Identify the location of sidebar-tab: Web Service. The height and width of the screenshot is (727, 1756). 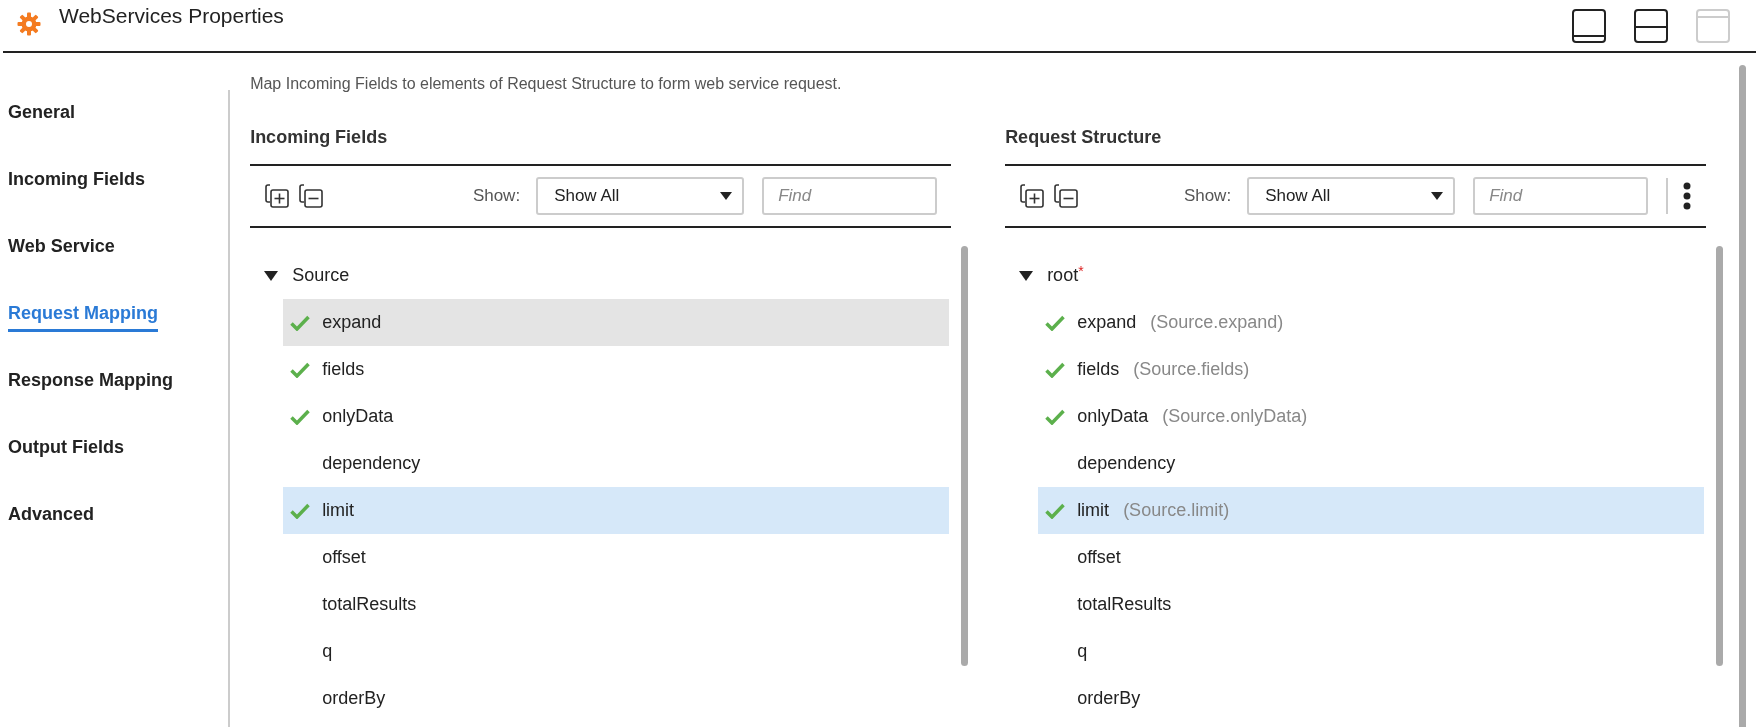
(57, 250).